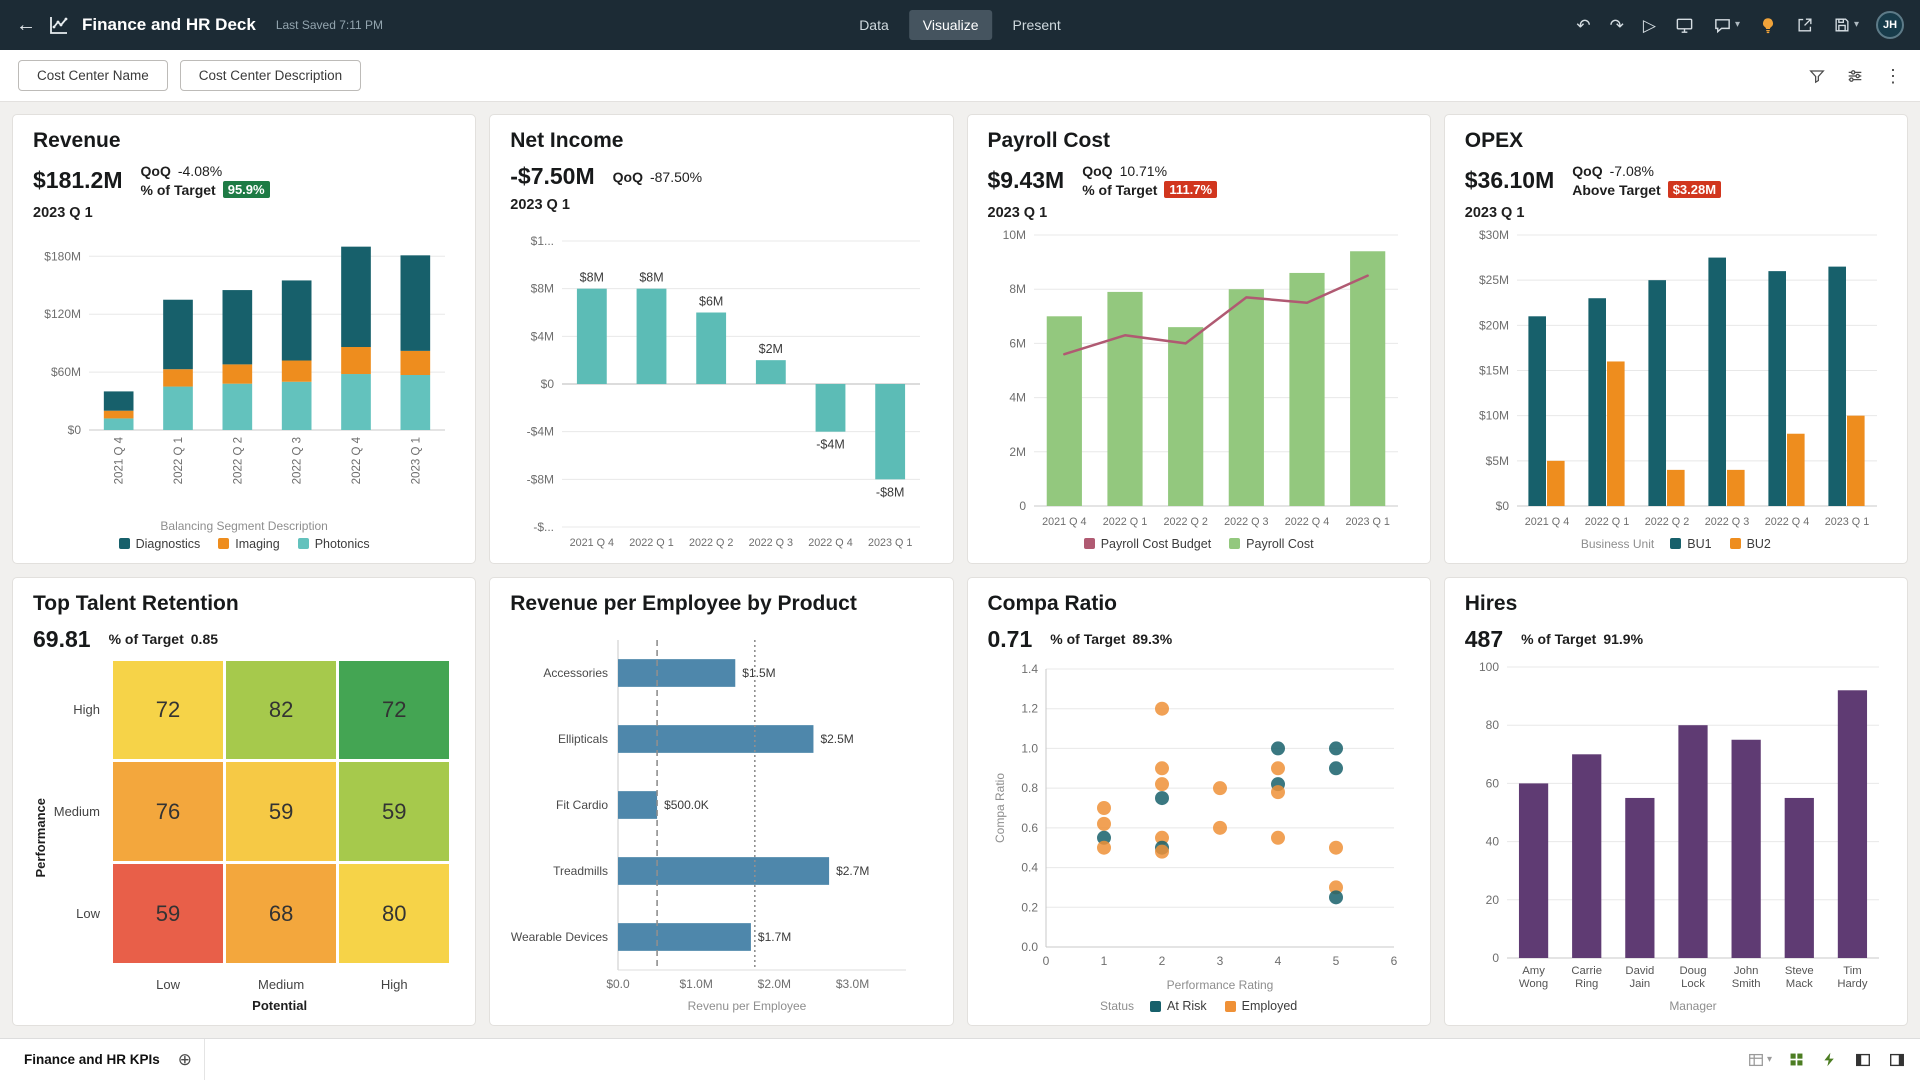 Image resolution: width=1920 pixels, height=1080 pixels. What do you see at coordinates (1863, 1060) in the screenshot?
I see `panel-left-toggle` at bounding box center [1863, 1060].